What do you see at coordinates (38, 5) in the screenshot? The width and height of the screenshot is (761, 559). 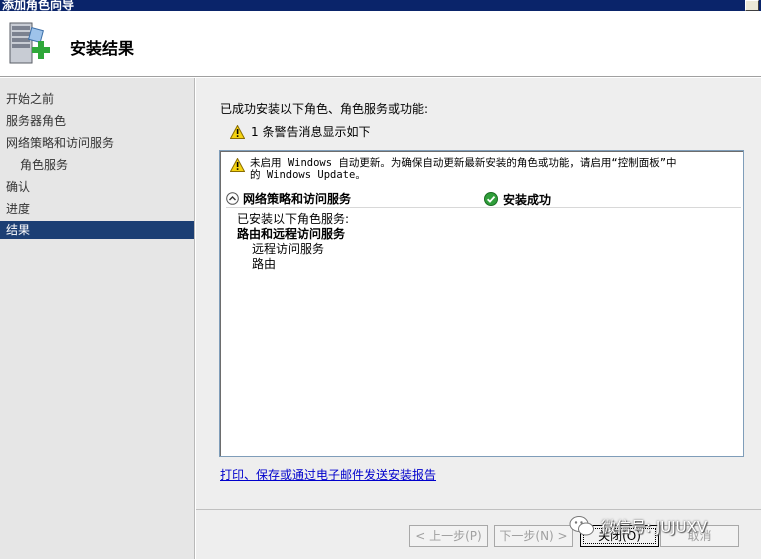 I see `window-title: 添加角色向导` at bounding box center [38, 5].